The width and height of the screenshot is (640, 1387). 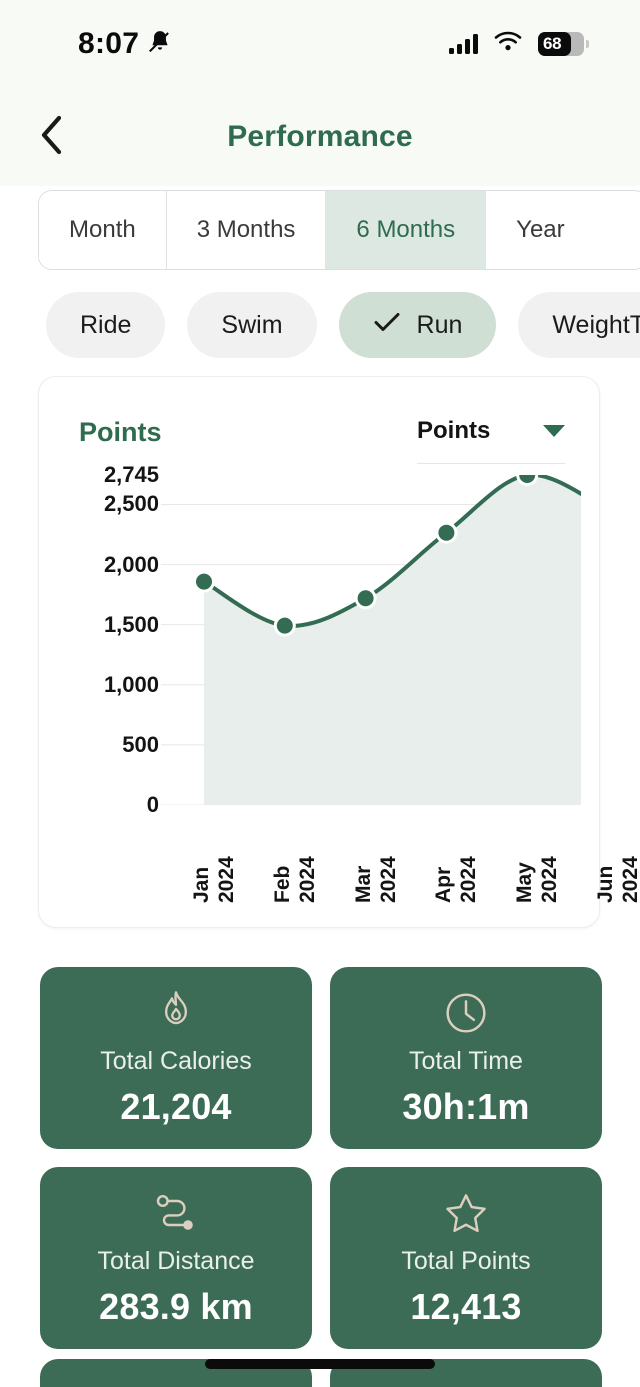 What do you see at coordinates (99, 639) in the screenshot?
I see `y-axis-labels: 0 500 1,000 1,500 2,000 2,500 2,745` at bounding box center [99, 639].